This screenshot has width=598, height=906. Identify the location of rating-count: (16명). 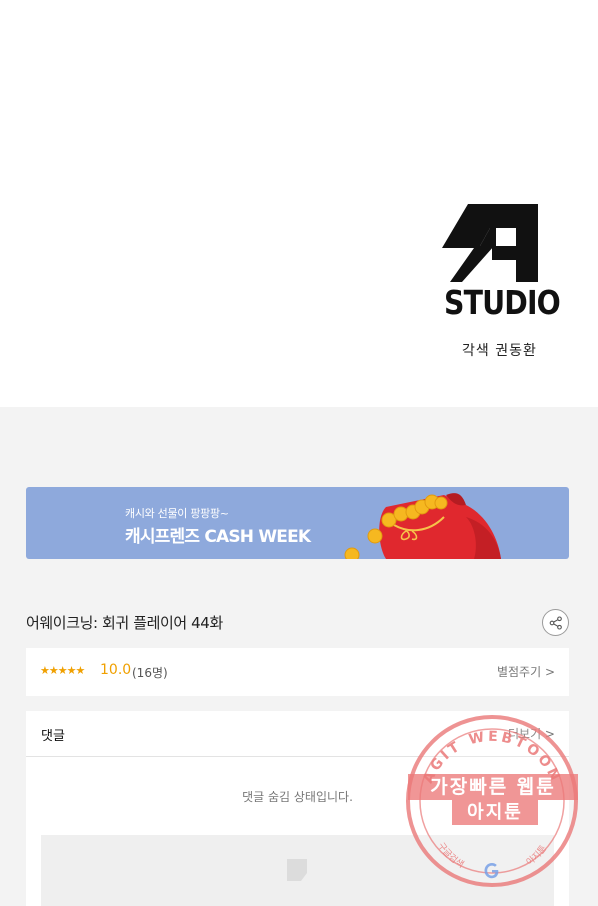
(150, 673).